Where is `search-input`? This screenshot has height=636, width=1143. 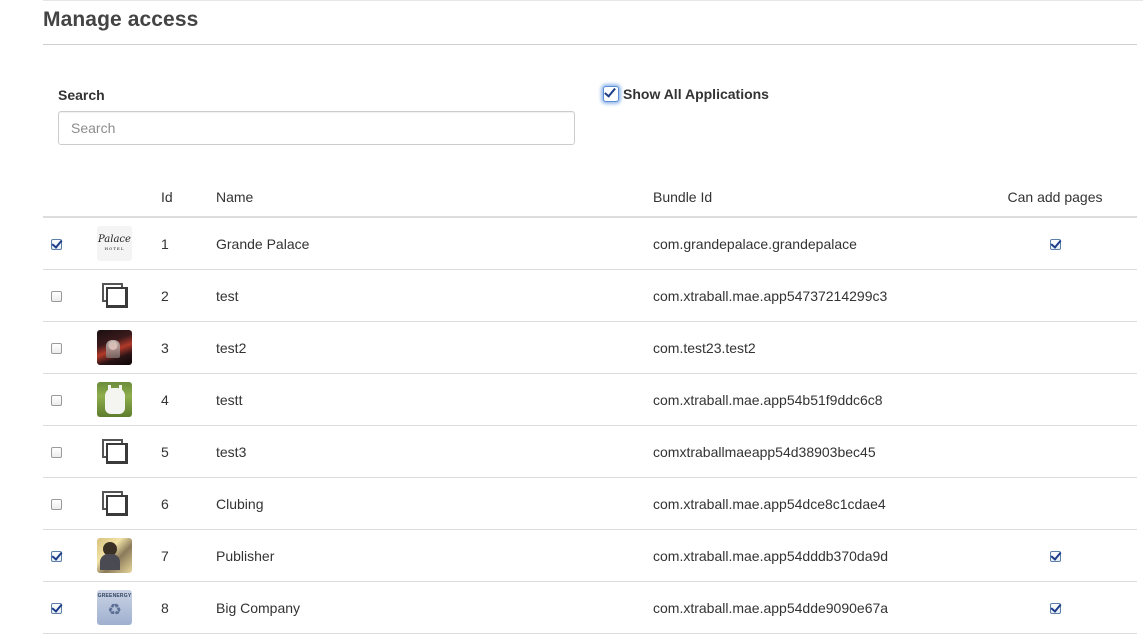
search-input is located at coordinates (316, 128).